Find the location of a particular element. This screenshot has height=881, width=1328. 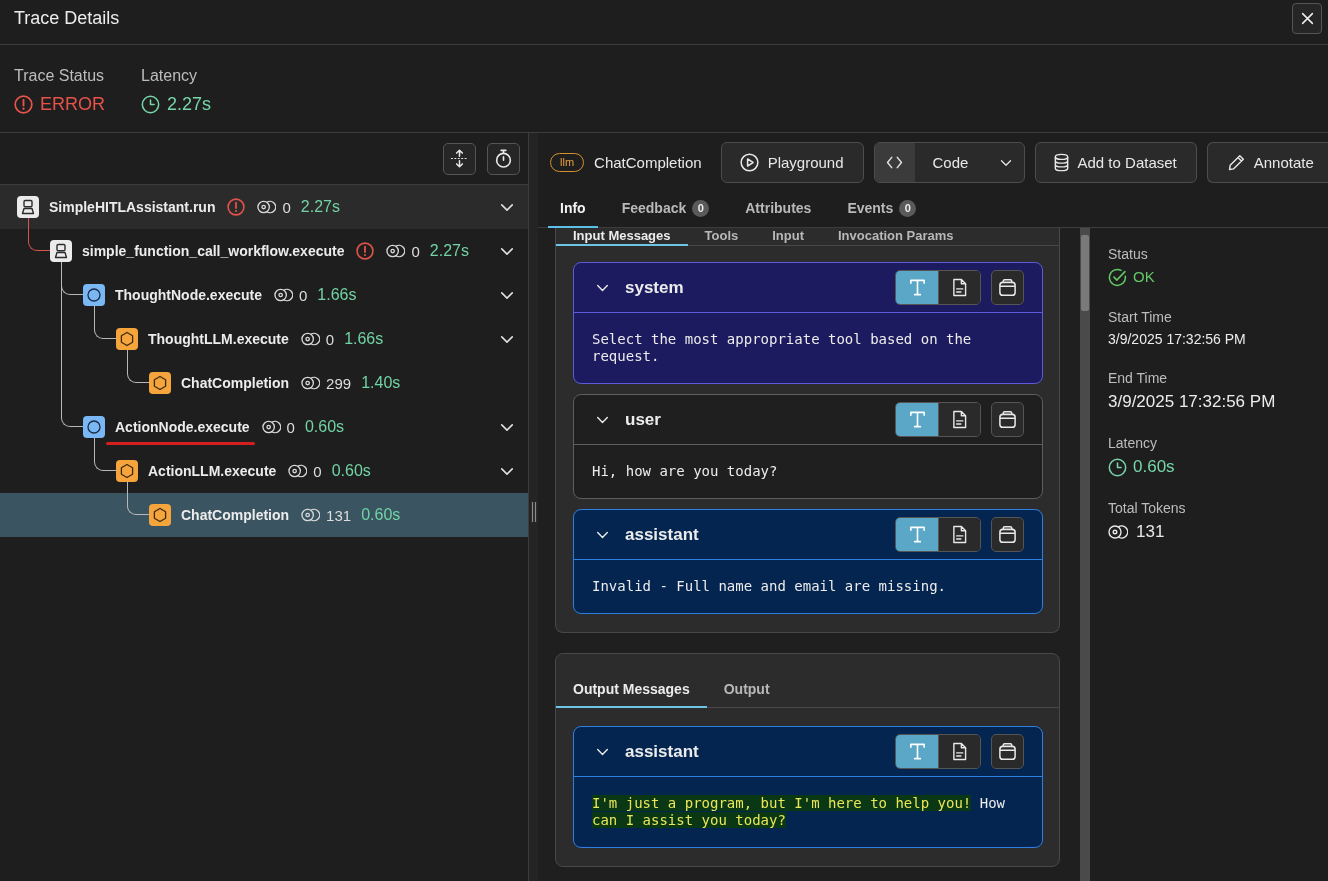

message-role: system is located at coordinates (654, 287).